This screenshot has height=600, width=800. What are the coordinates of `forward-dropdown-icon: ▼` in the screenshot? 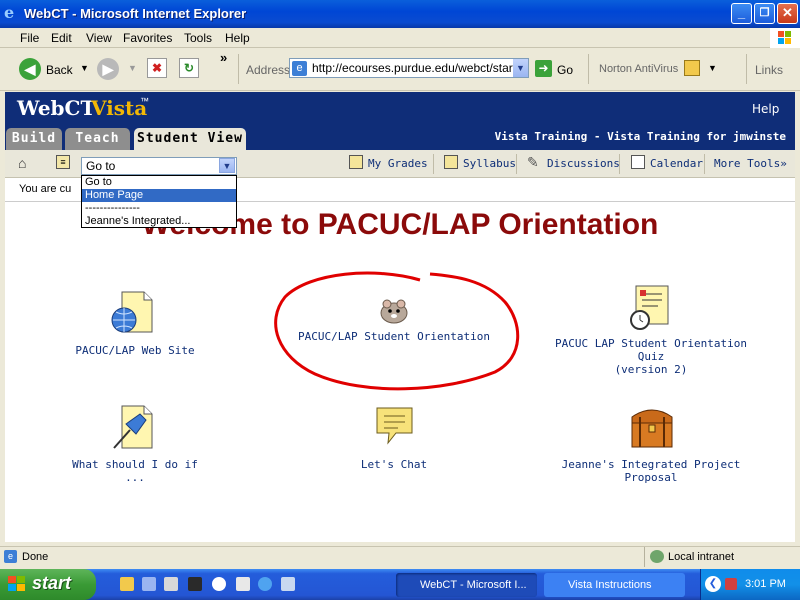 It's located at (132, 68).